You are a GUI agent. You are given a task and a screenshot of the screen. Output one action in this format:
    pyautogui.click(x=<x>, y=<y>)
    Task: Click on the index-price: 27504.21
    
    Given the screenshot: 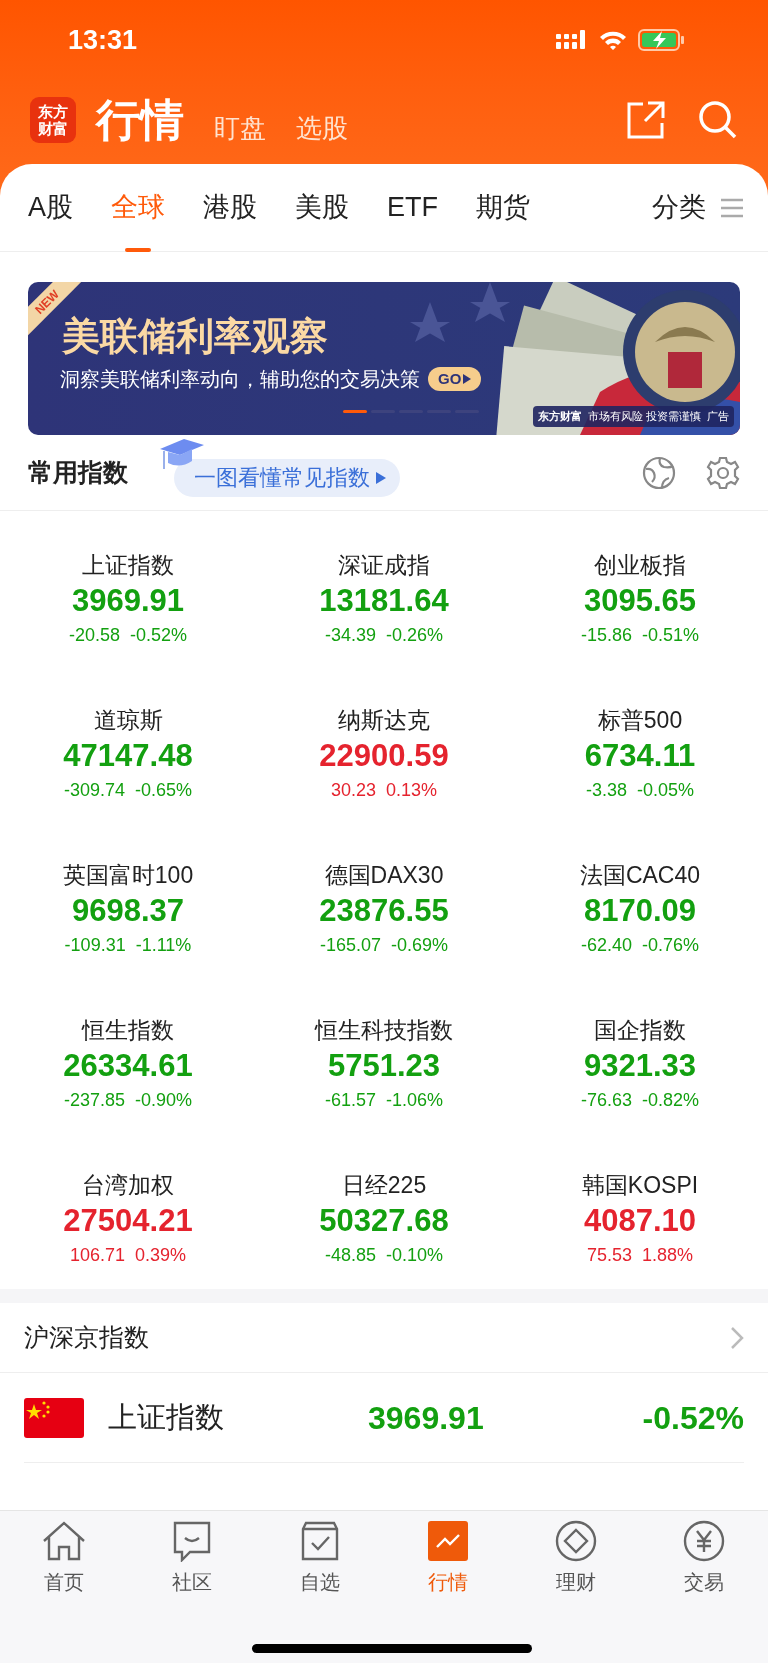 What is the action you would take?
    pyautogui.click(x=128, y=1220)
    